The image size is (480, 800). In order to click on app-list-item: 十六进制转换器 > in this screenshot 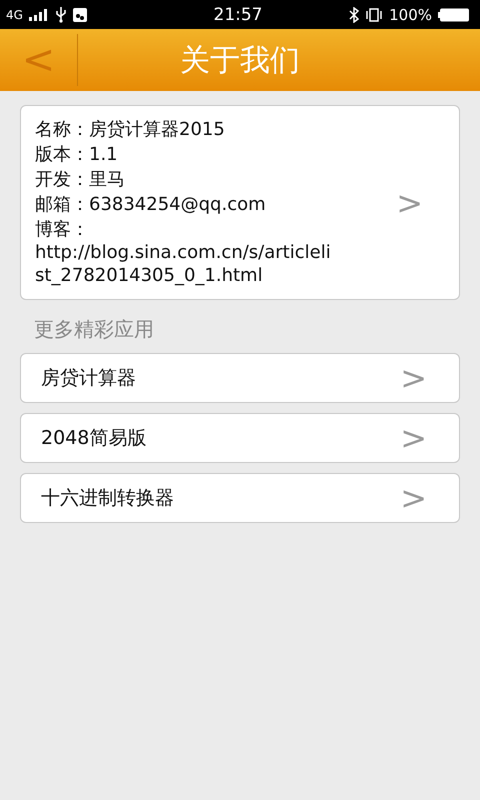, I will do `click(240, 498)`.